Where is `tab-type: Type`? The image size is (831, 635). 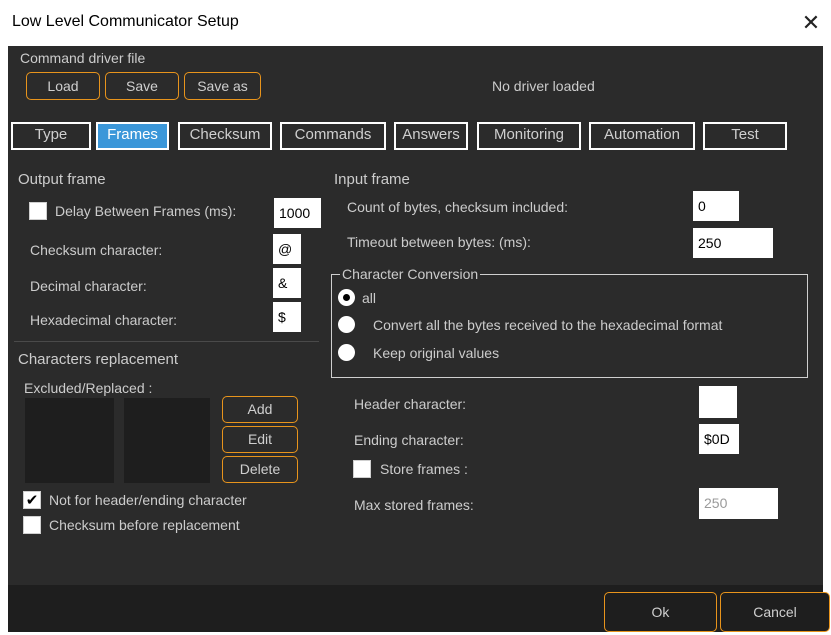 tab-type: Type is located at coordinates (51, 136).